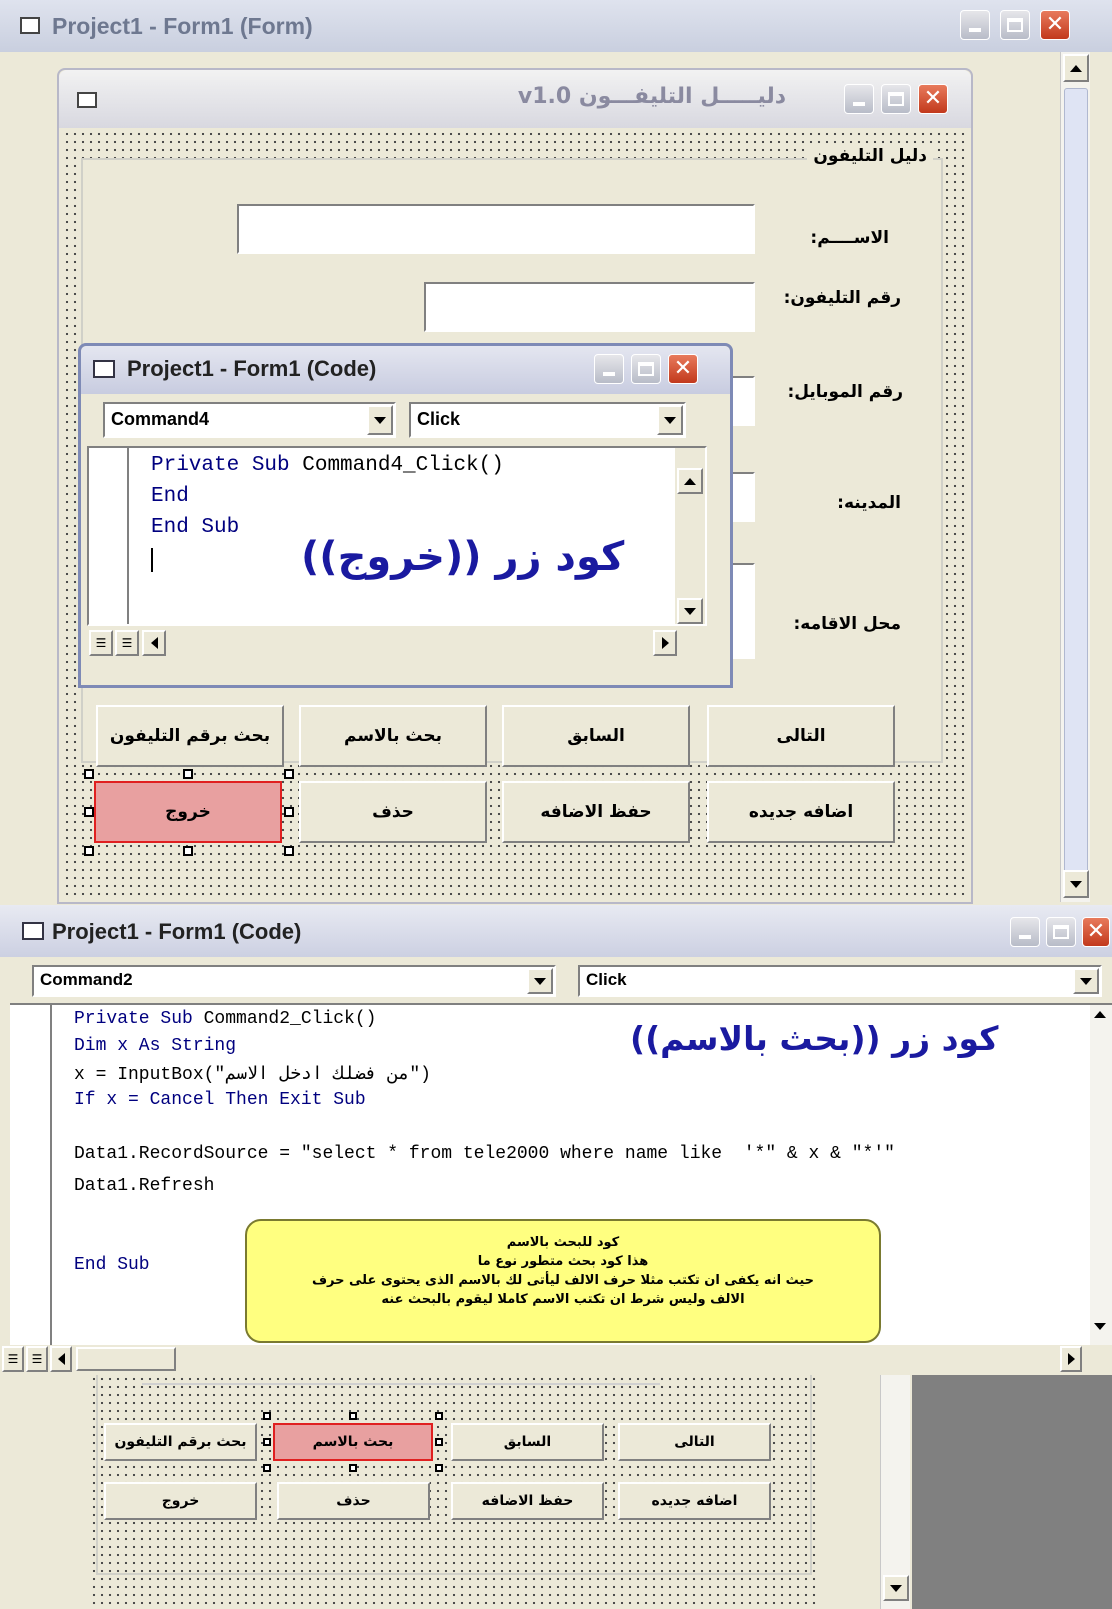  What do you see at coordinates (849, 238) in the screenshot?
I see `label-name: الاســــم:` at bounding box center [849, 238].